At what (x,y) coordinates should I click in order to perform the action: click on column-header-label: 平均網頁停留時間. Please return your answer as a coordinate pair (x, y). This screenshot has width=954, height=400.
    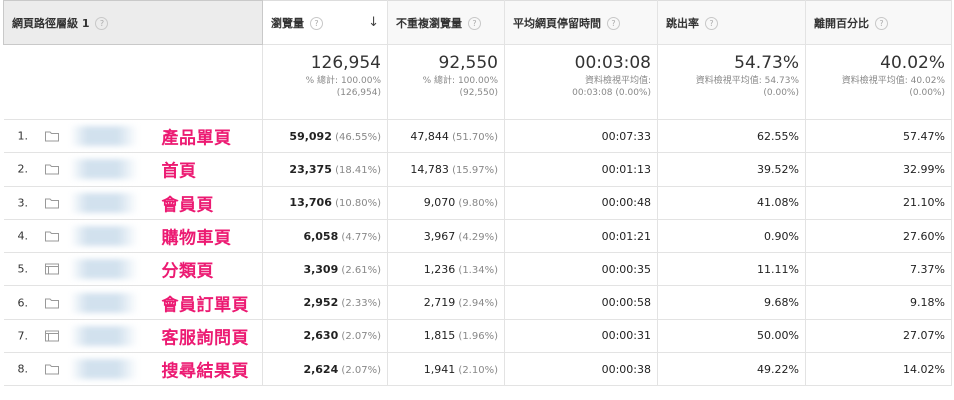
    Looking at the image, I should click on (557, 23).